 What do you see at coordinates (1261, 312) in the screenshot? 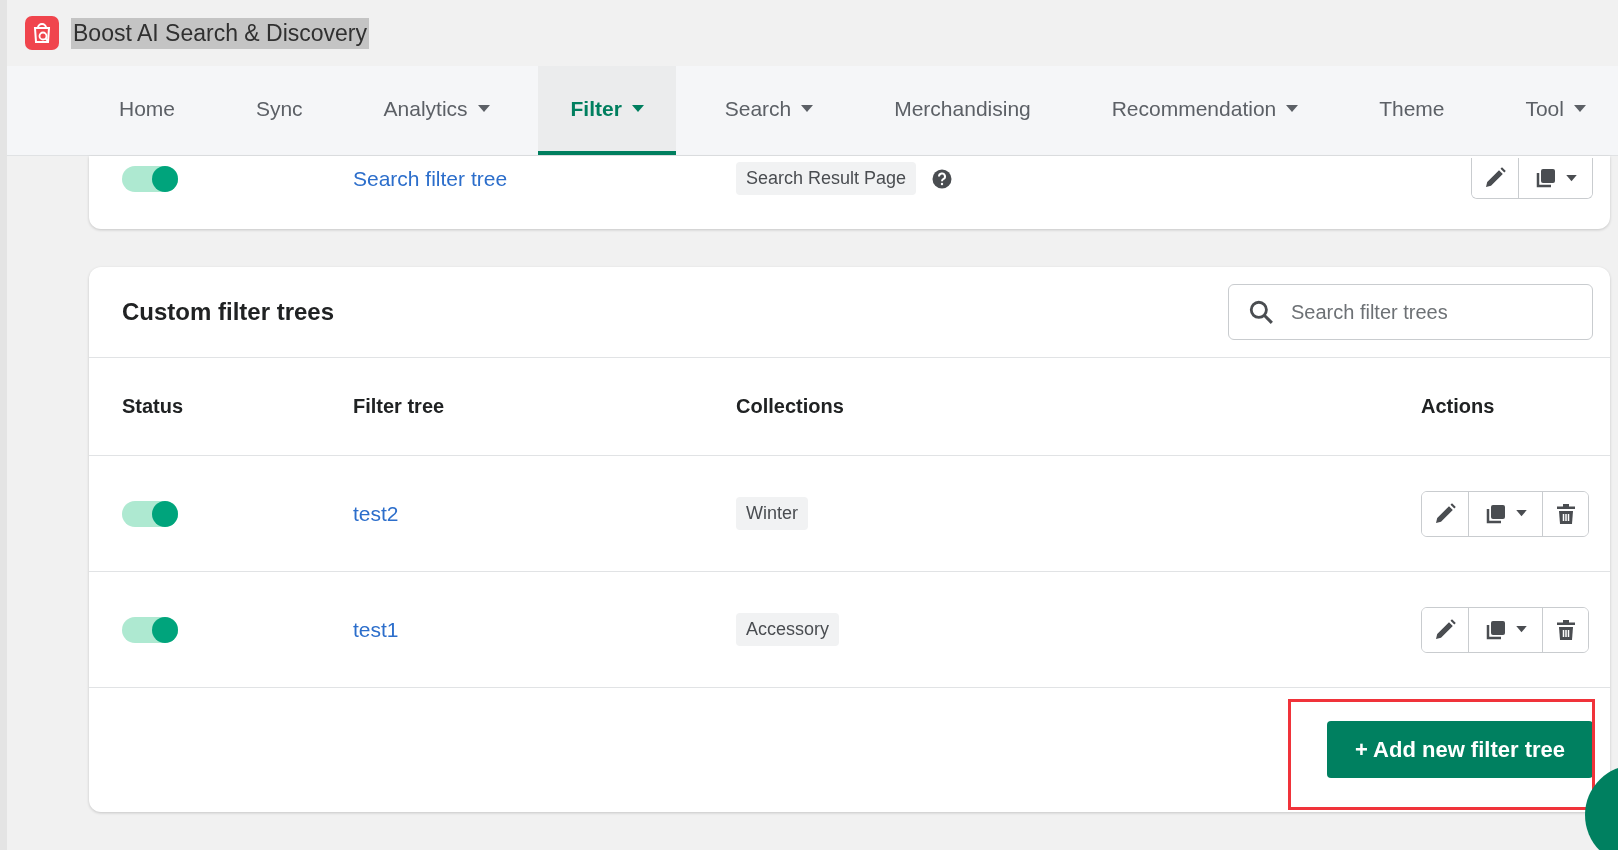
I see `search-icon` at bounding box center [1261, 312].